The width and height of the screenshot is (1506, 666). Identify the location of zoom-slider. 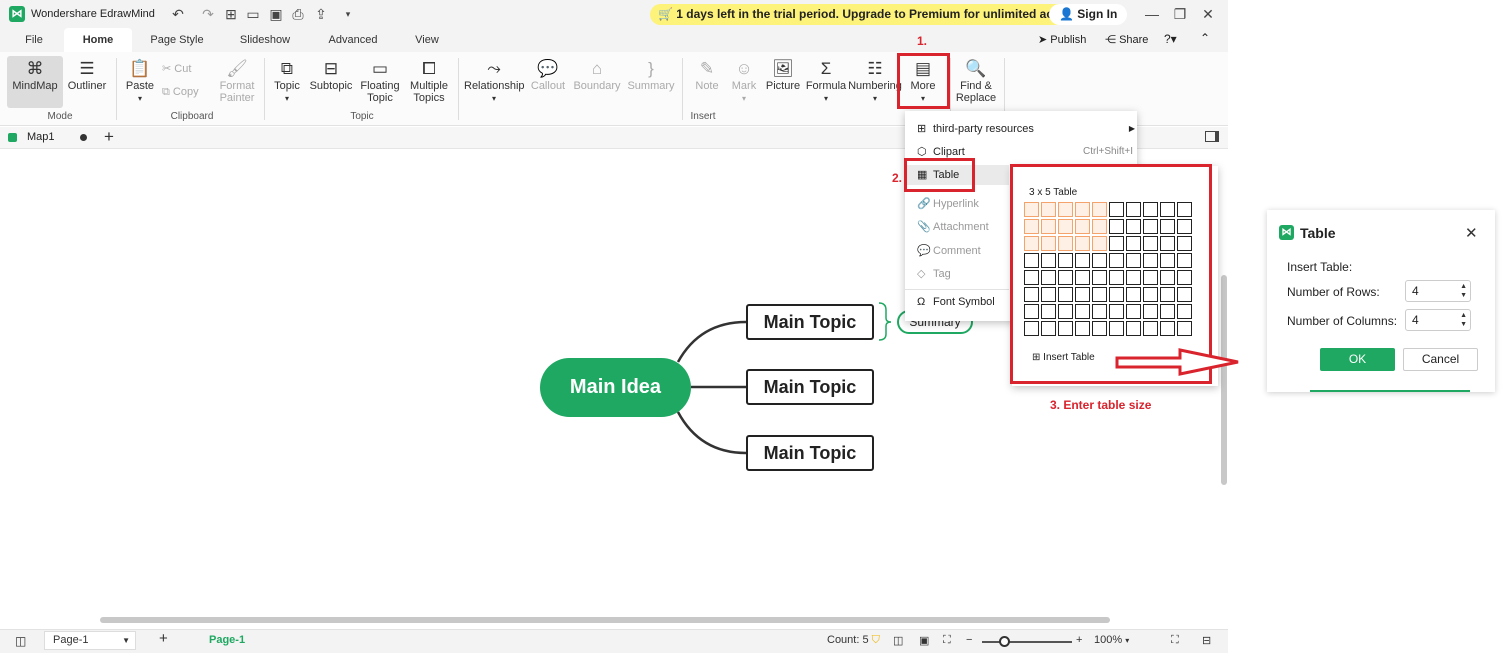
(1027, 642).